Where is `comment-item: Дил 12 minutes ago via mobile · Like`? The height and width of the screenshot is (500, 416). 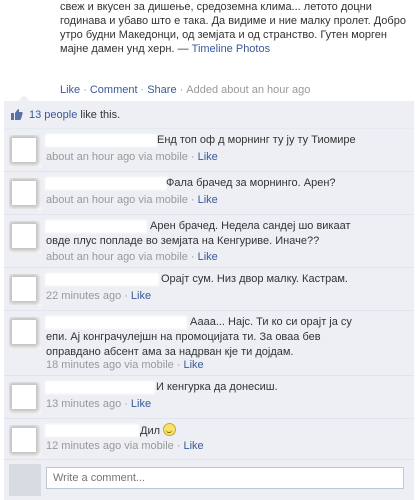 comment-item: Дил 12 minutes ago via mobile · Like is located at coordinates (209, 439).